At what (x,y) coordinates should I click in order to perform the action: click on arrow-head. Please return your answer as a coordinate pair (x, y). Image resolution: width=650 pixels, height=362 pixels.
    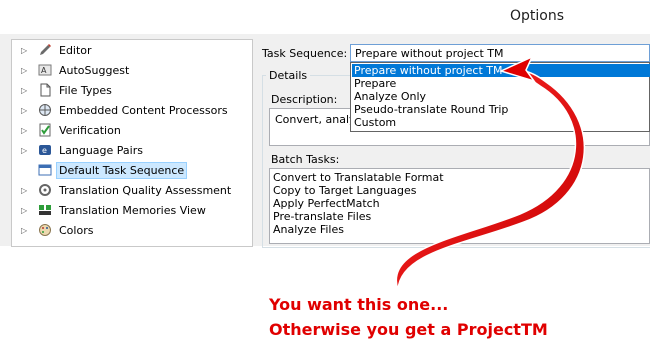
    Looking at the image, I should click on (517, 69).